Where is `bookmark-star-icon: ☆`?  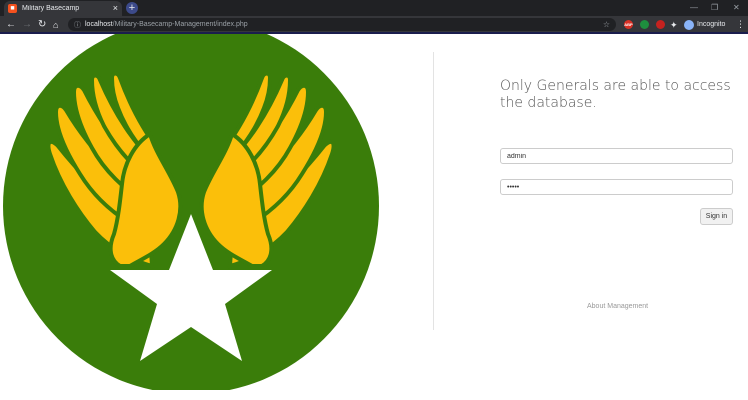 bookmark-star-icon: ☆ is located at coordinates (606, 24).